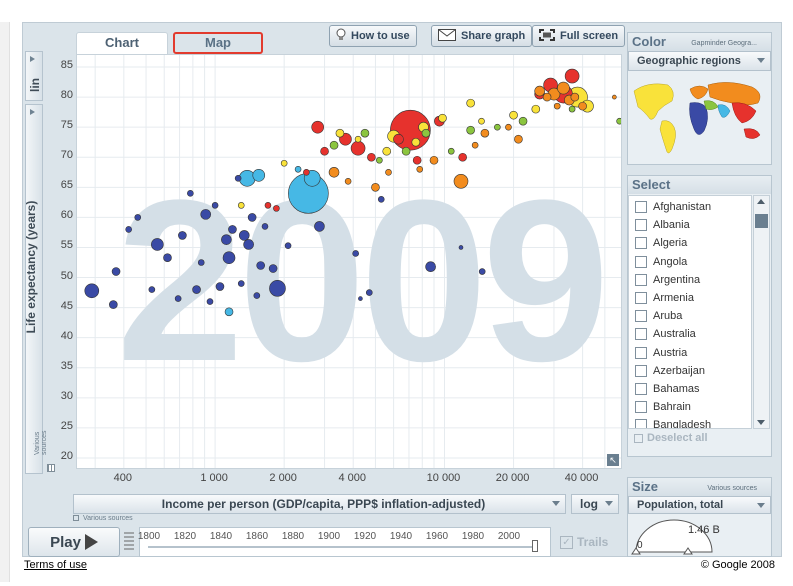 This screenshot has width=793, height=586. What do you see at coordinates (590, 542) in the screenshot?
I see `trails-toggle: ✓ Trails` at bounding box center [590, 542].